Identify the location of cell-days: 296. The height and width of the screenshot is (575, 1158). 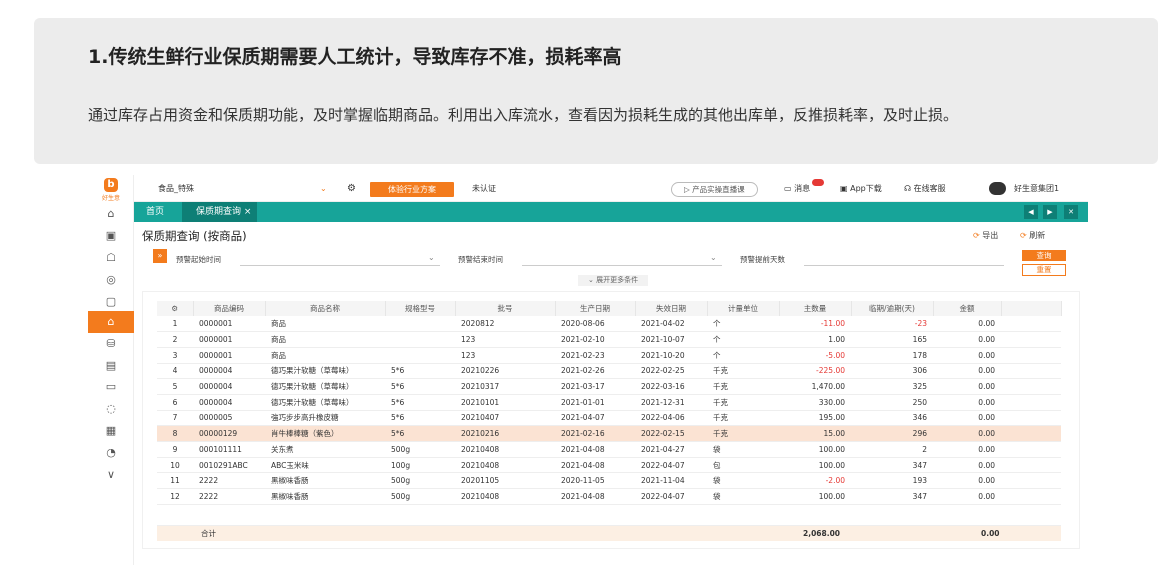
(892, 433).